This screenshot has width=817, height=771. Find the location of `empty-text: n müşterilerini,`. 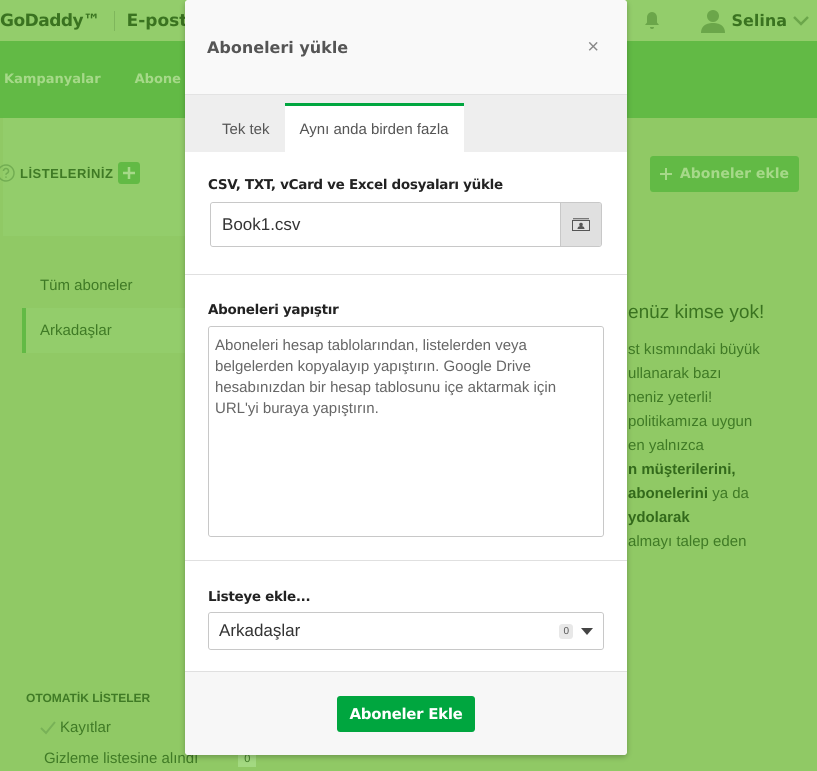

empty-text: n müşterilerini, is located at coordinates (682, 470).